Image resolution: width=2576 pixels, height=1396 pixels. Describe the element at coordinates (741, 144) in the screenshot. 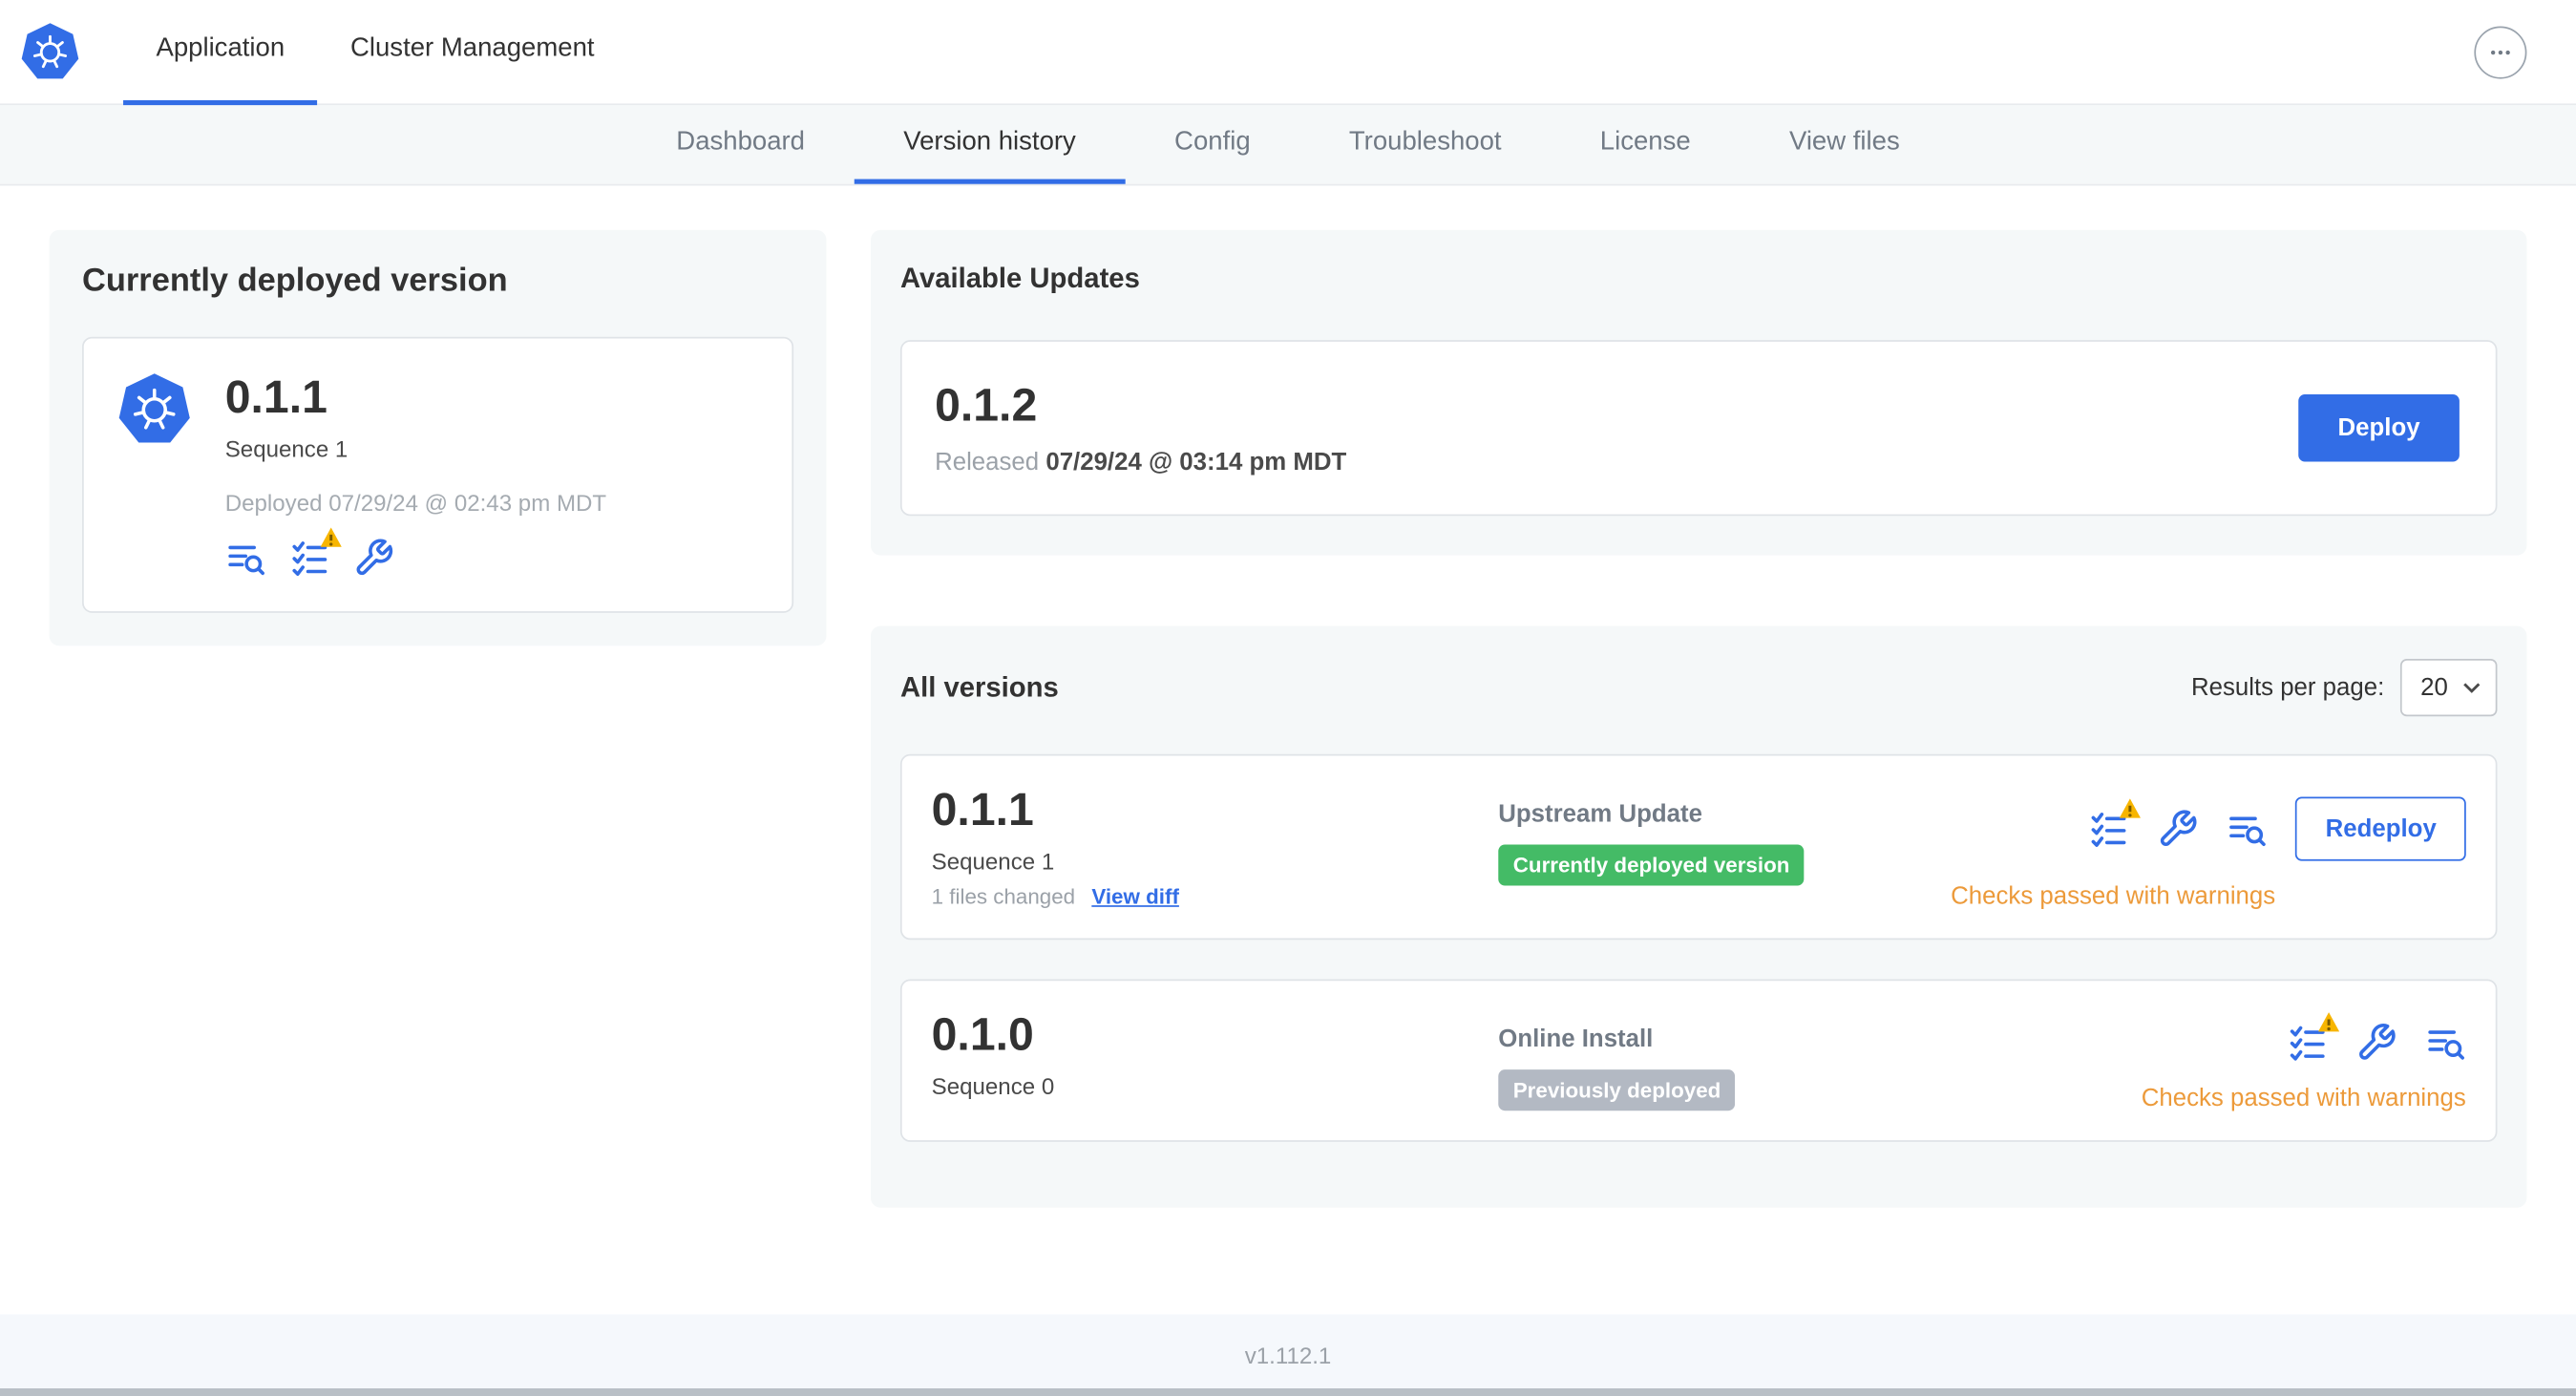

I see `tab-dashboard: Dashboard` at that location.